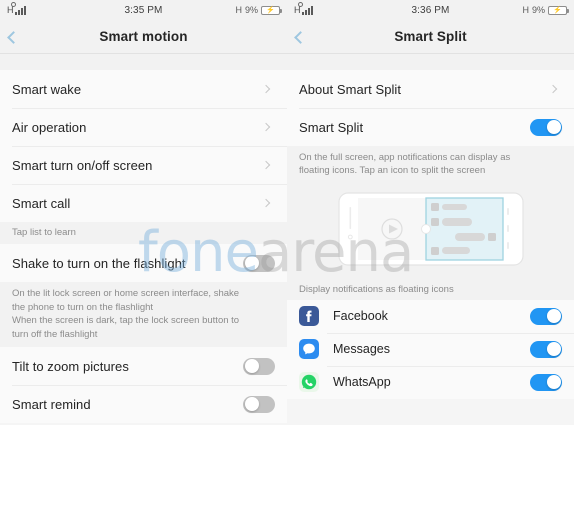 The width and height of the screenshot is (574, 510). I want to click on messages-bubble-icon, so click(309, 349).